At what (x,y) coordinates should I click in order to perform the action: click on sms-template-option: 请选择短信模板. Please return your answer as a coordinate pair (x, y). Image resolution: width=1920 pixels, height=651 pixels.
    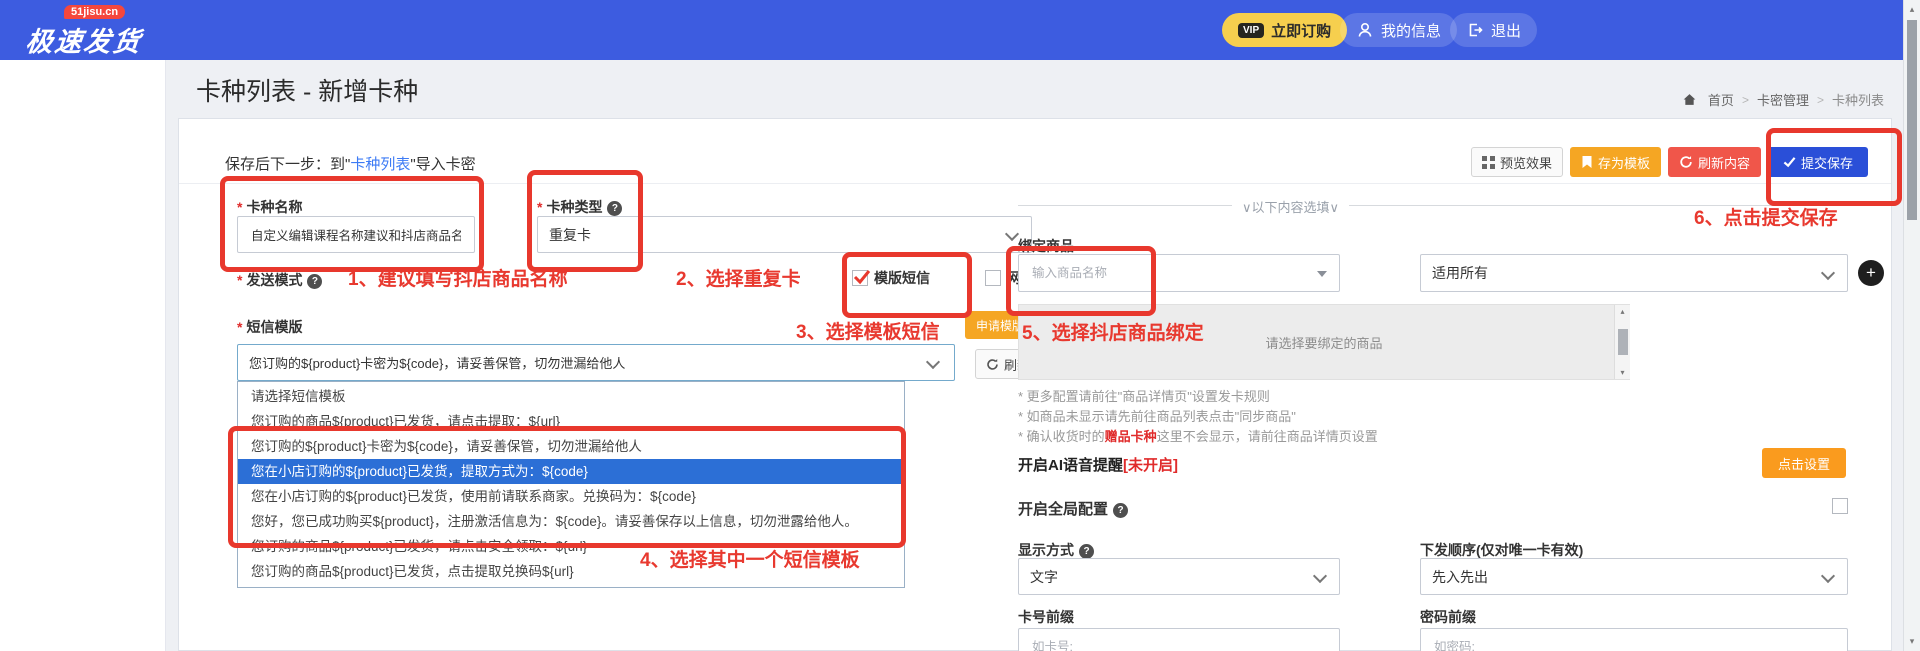
    Looking at the image, I should click on (571, 396).